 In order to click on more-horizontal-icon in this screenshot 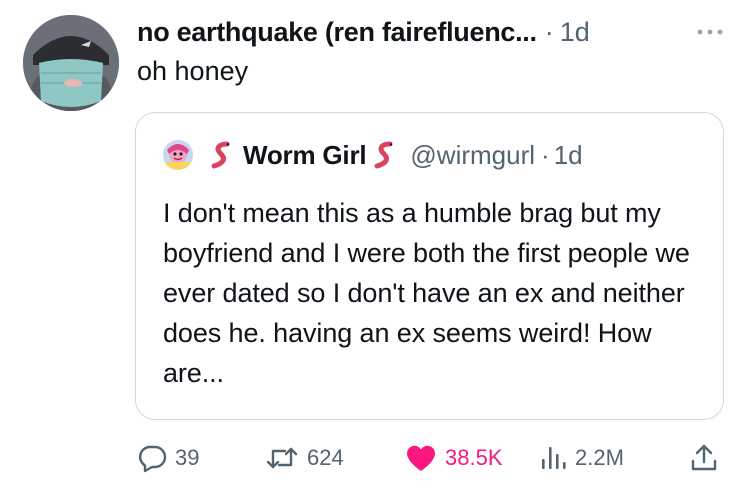, I will do `click(710, 32)`.